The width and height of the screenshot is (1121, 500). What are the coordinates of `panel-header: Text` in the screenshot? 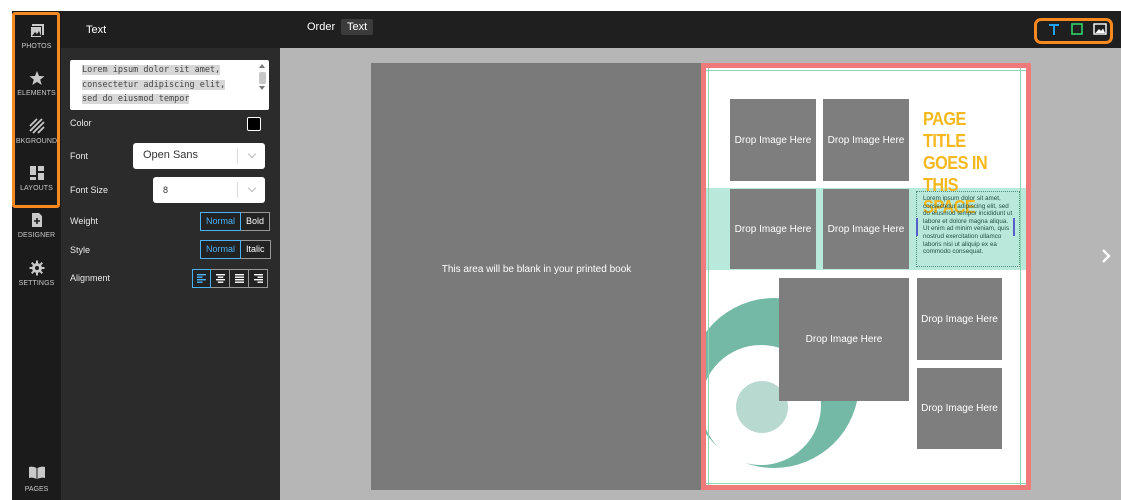 It's located at (170, 29).